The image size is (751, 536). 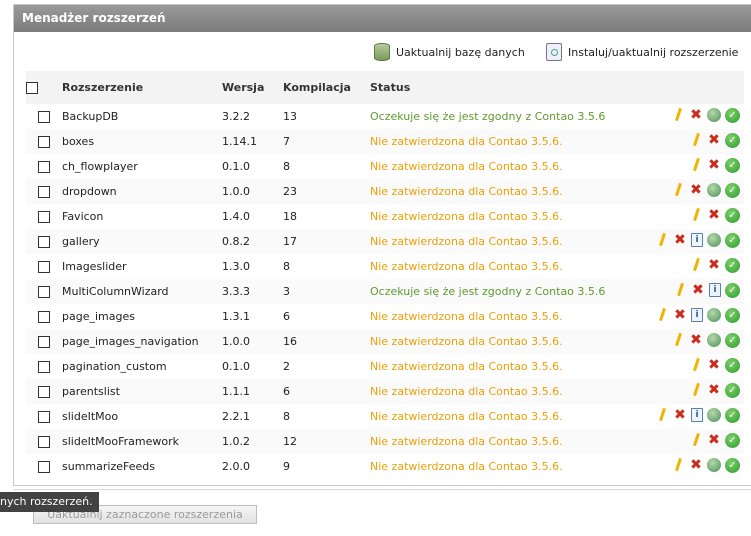 I want to click on extension-build: 8, so click(x=286, y=416).